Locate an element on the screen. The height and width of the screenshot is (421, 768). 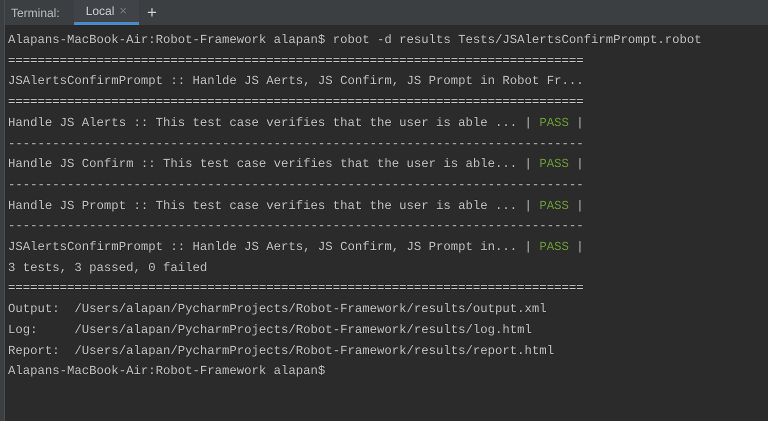
output-line: Output: /Users/alapan/PycharmProjects/Robot-Framework/results/output.xml is located at coordinates (278, 309).